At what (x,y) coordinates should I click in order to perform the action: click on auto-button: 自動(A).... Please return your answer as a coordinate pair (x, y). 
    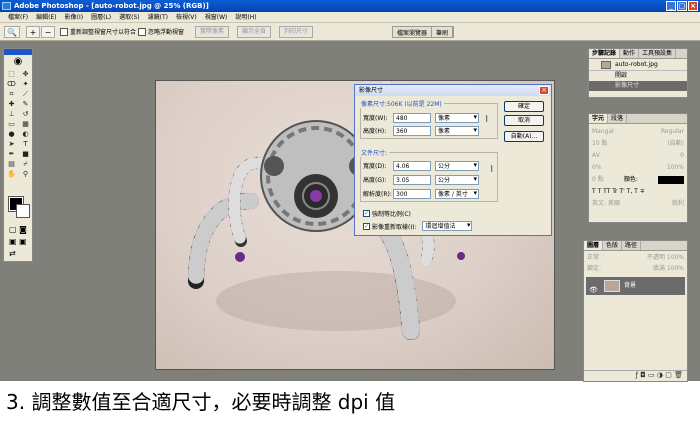
    Looking at the image, I should click on (524, 136).